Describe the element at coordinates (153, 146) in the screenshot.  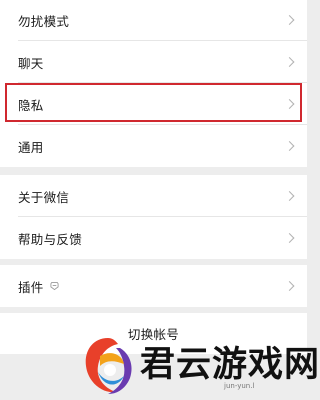
I see `settings-item-general: 通用` at that location.